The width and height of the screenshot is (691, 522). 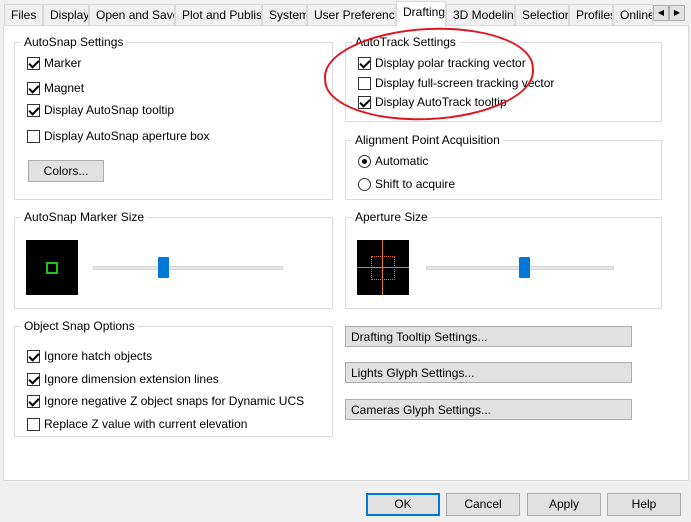 I want to click on tab-display: Display, so click(x=66, y=15).